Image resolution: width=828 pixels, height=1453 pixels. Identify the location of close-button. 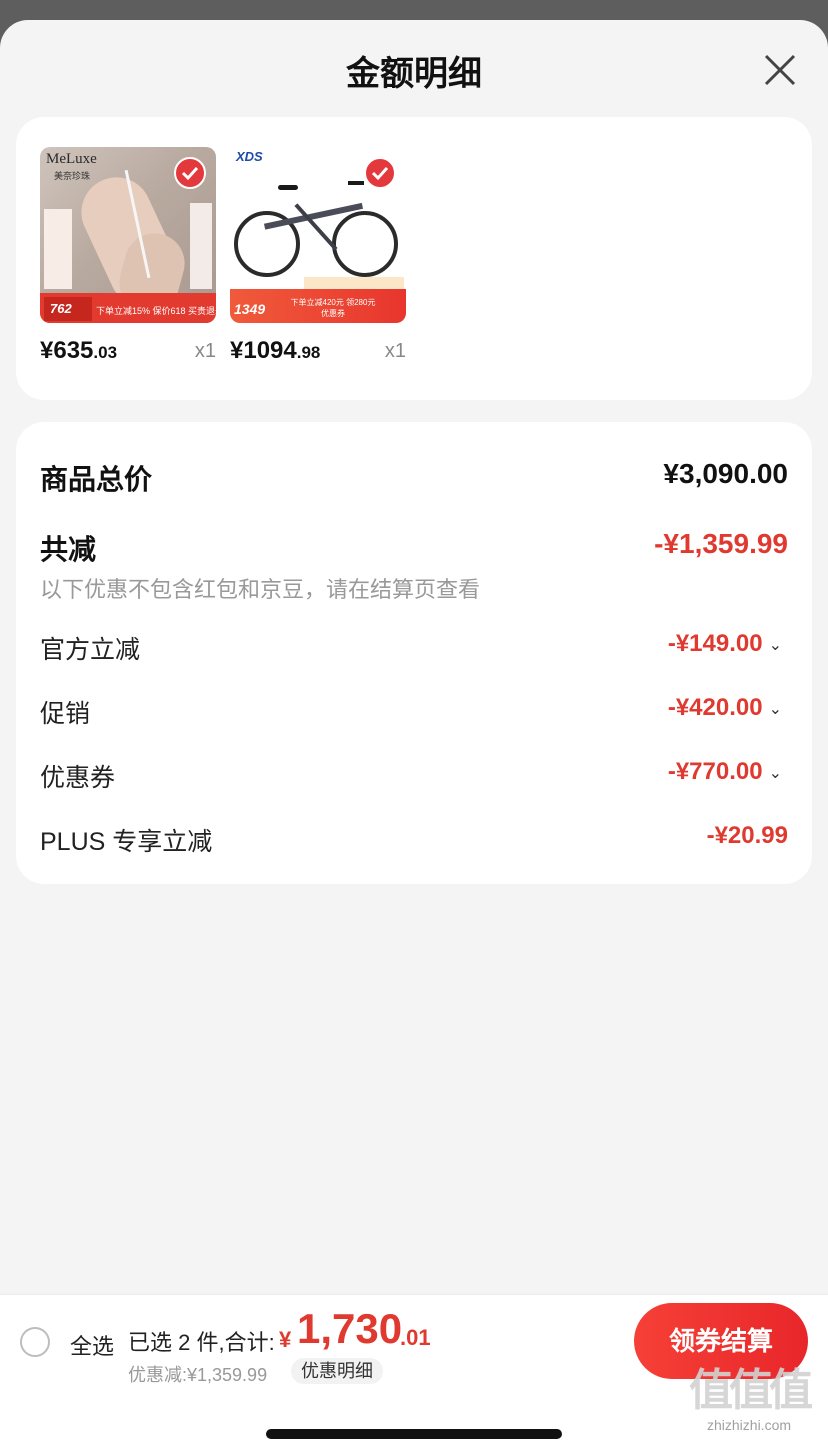
(780, 70).